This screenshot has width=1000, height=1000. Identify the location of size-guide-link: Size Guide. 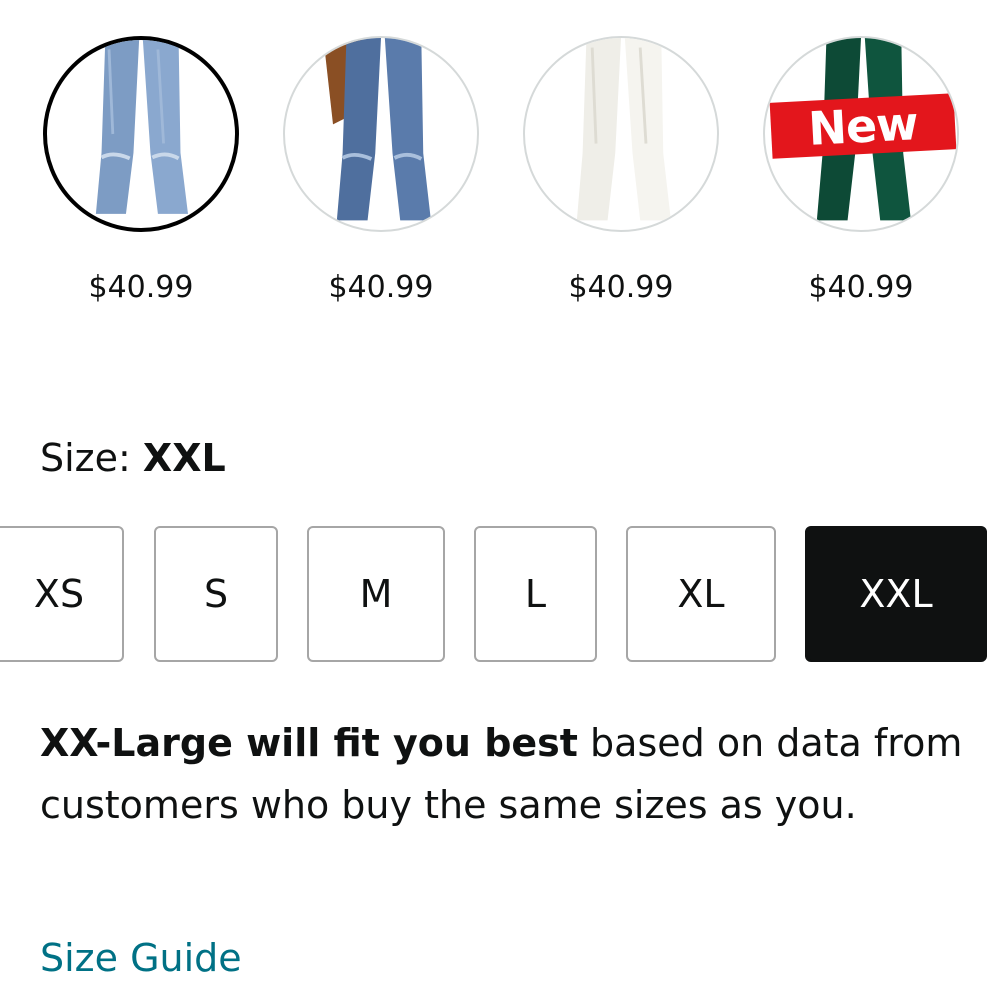
(141, 958).